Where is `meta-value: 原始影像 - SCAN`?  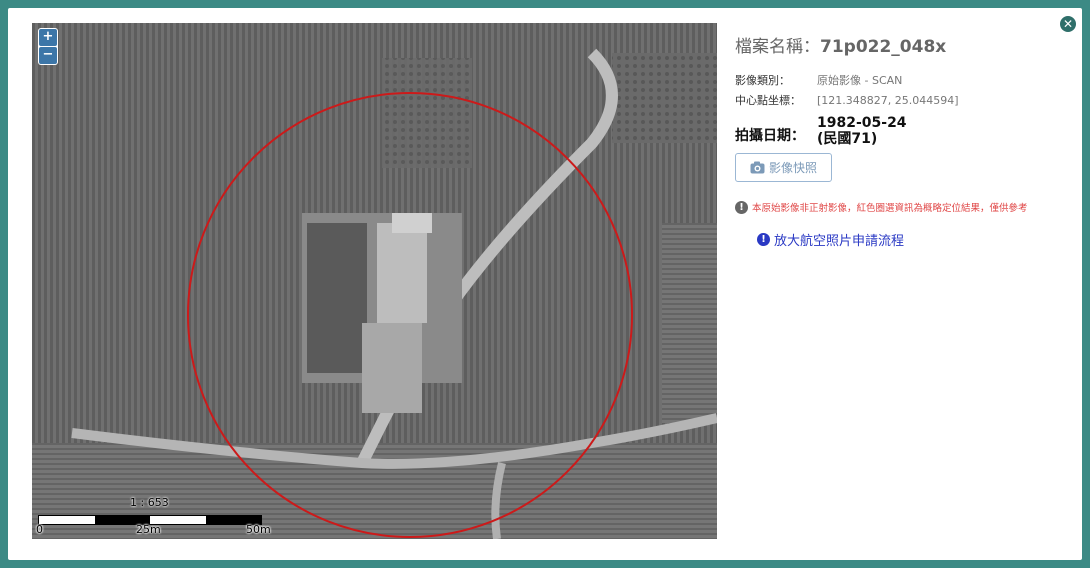 meta-value: 原始影像 - SCAN is located at coordinates (860, 80).